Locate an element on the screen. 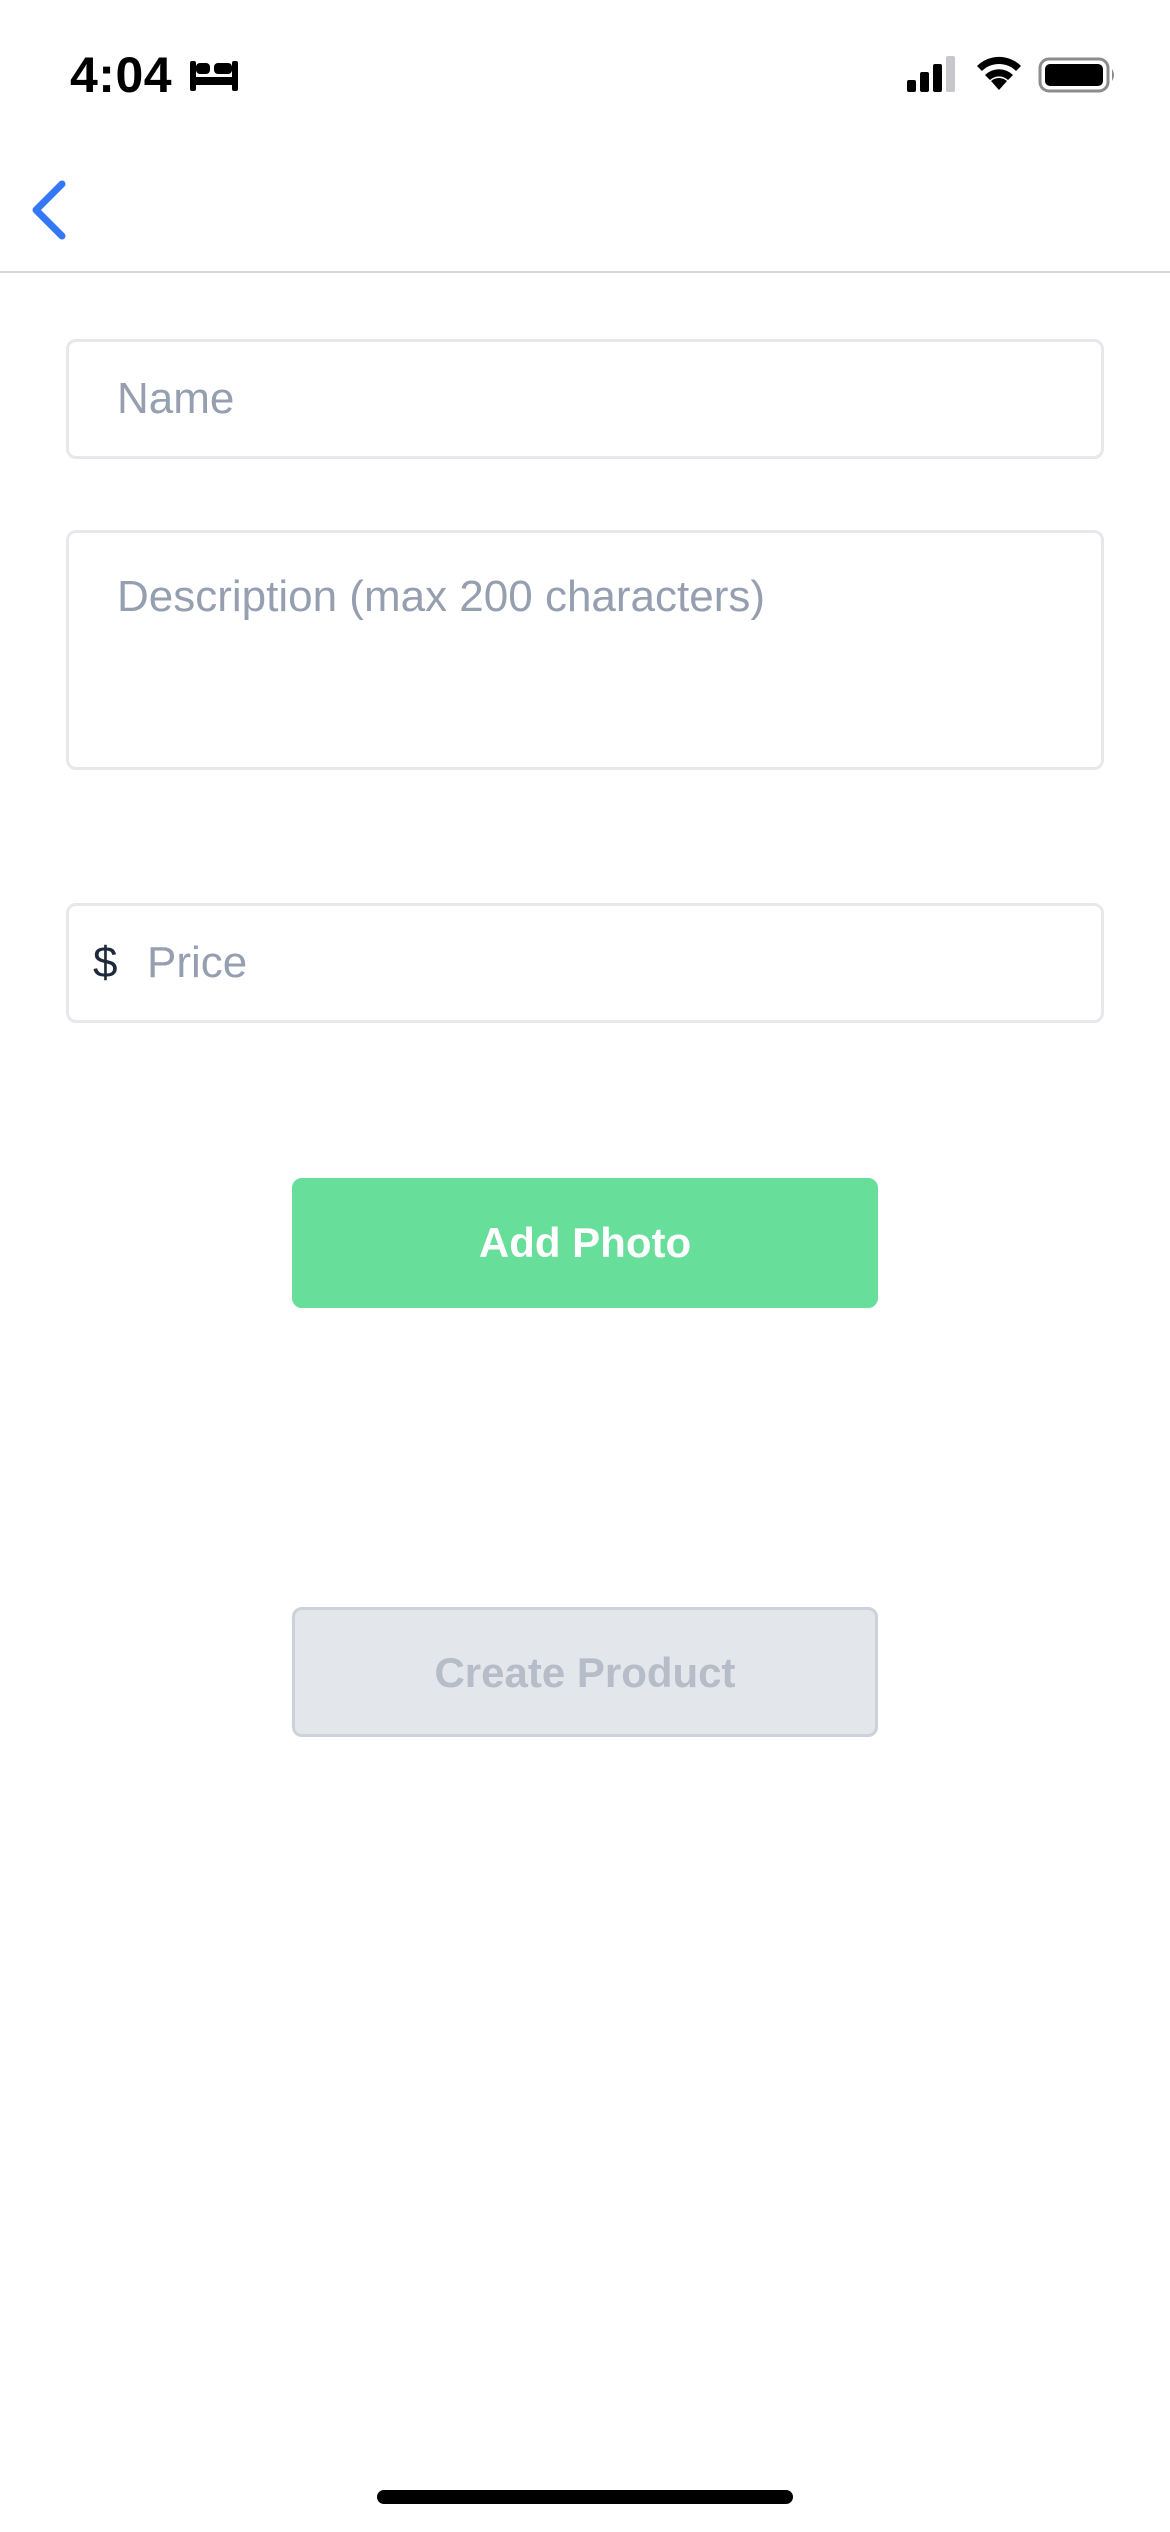 The height and width of the screenshot is (2532, 1170). currency-symbol: $ is located at coordinates (105, 962).